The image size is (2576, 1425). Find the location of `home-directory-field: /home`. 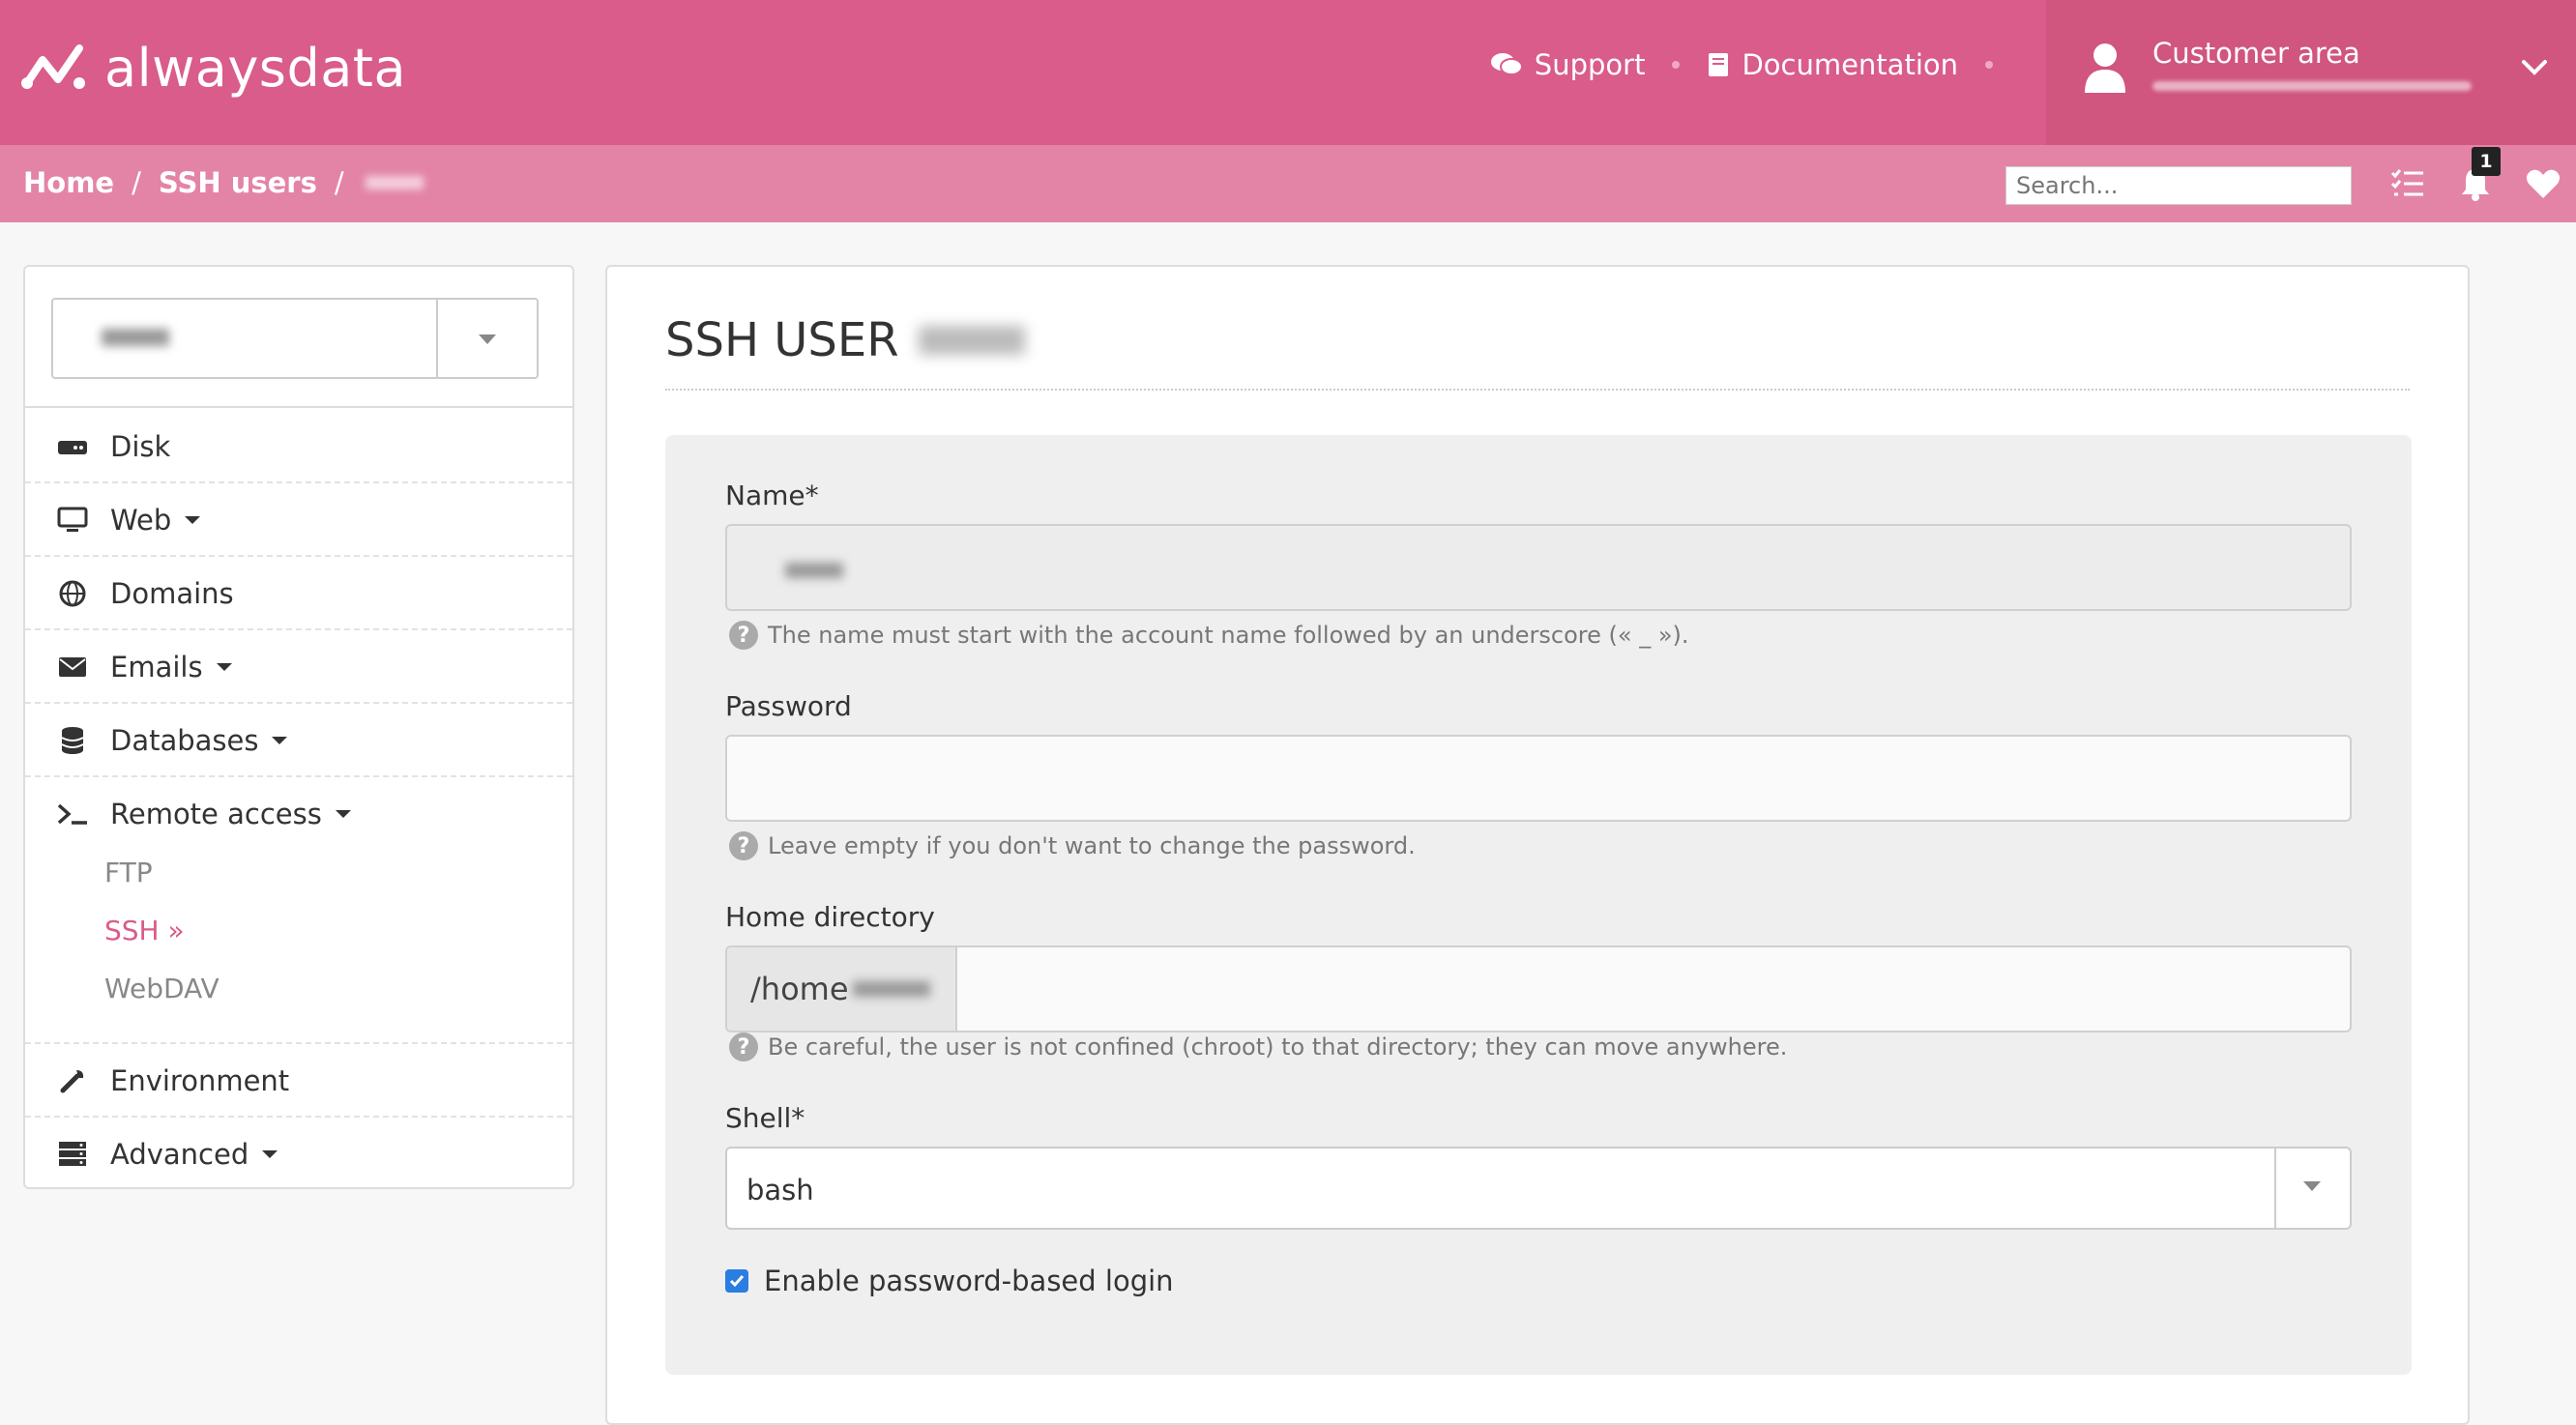

home-directory-field: /home is located at coordinates (1538, 988).